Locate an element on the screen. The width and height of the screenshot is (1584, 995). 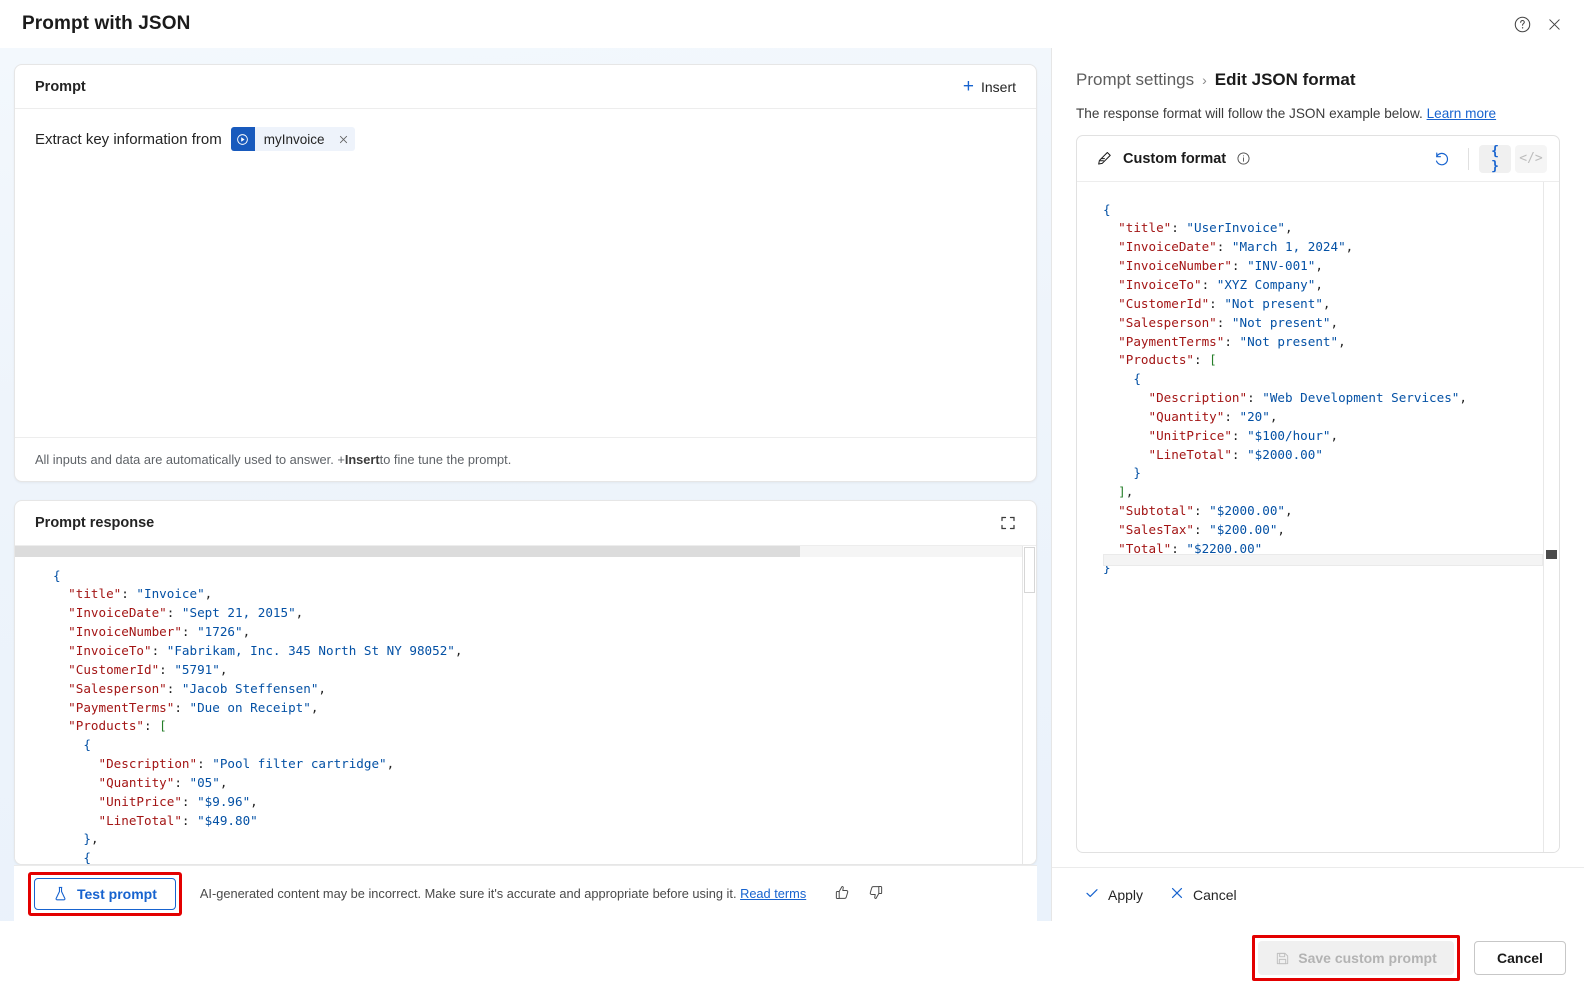
test-prompt-button: Test prompt is located at coordinates (105, 893).